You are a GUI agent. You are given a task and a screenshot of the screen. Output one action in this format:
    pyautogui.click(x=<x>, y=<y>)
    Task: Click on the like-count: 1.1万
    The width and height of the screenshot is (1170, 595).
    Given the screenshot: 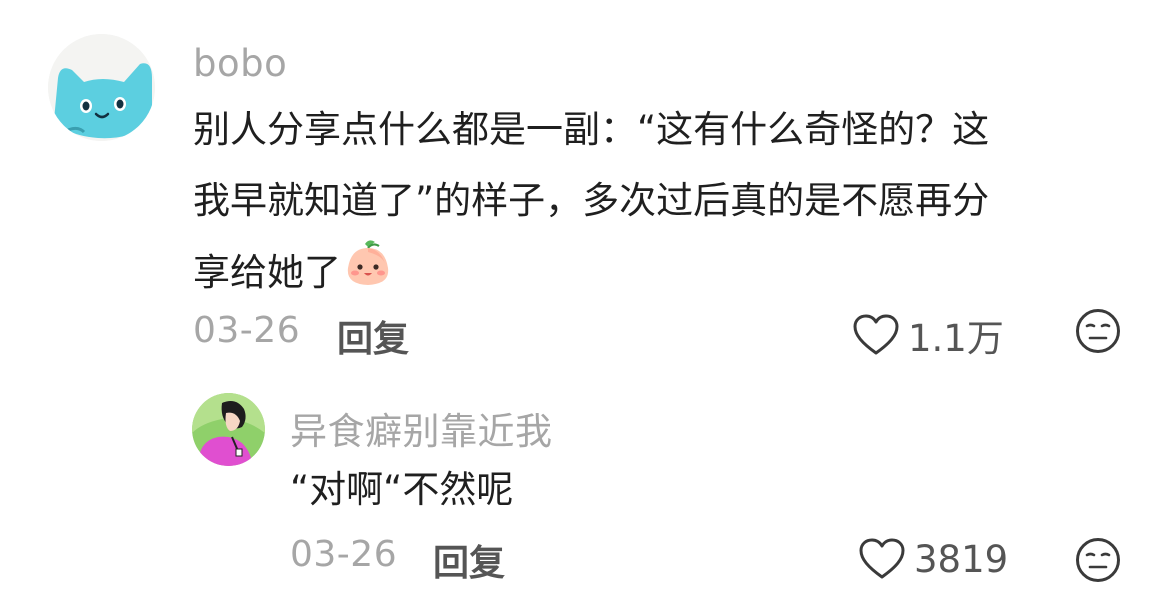 What is the action you would take?
    pyautogui.click(x=956, y=338)
    